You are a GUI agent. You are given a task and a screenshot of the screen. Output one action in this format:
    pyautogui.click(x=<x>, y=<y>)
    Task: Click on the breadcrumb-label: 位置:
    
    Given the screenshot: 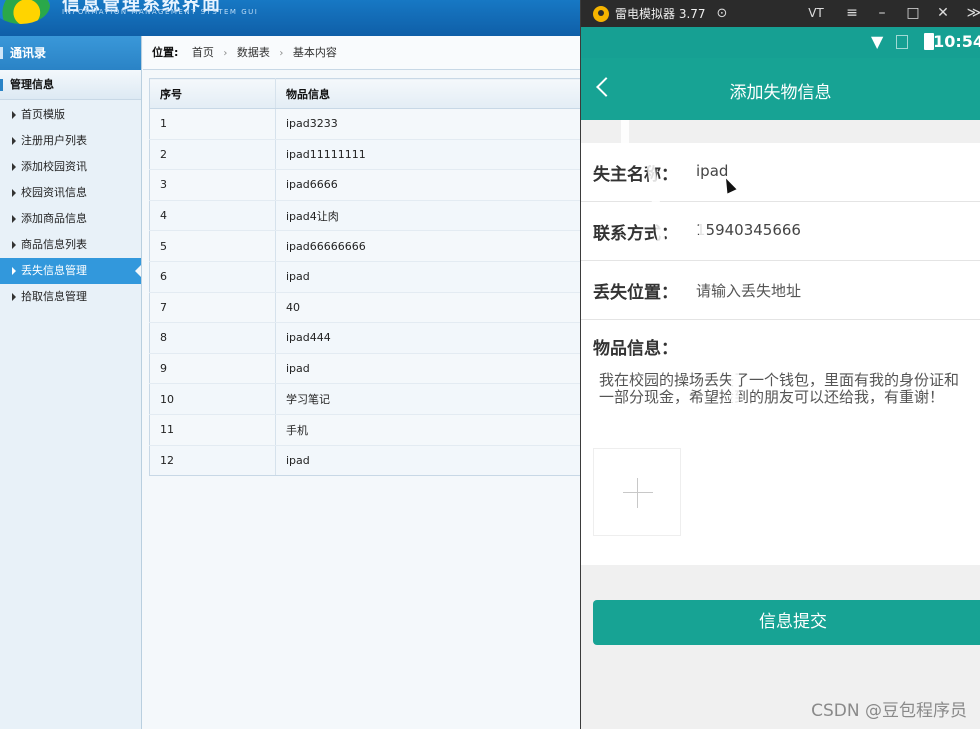 What is the action you would take?
    pyautogui.click(x=165, y=52)
    